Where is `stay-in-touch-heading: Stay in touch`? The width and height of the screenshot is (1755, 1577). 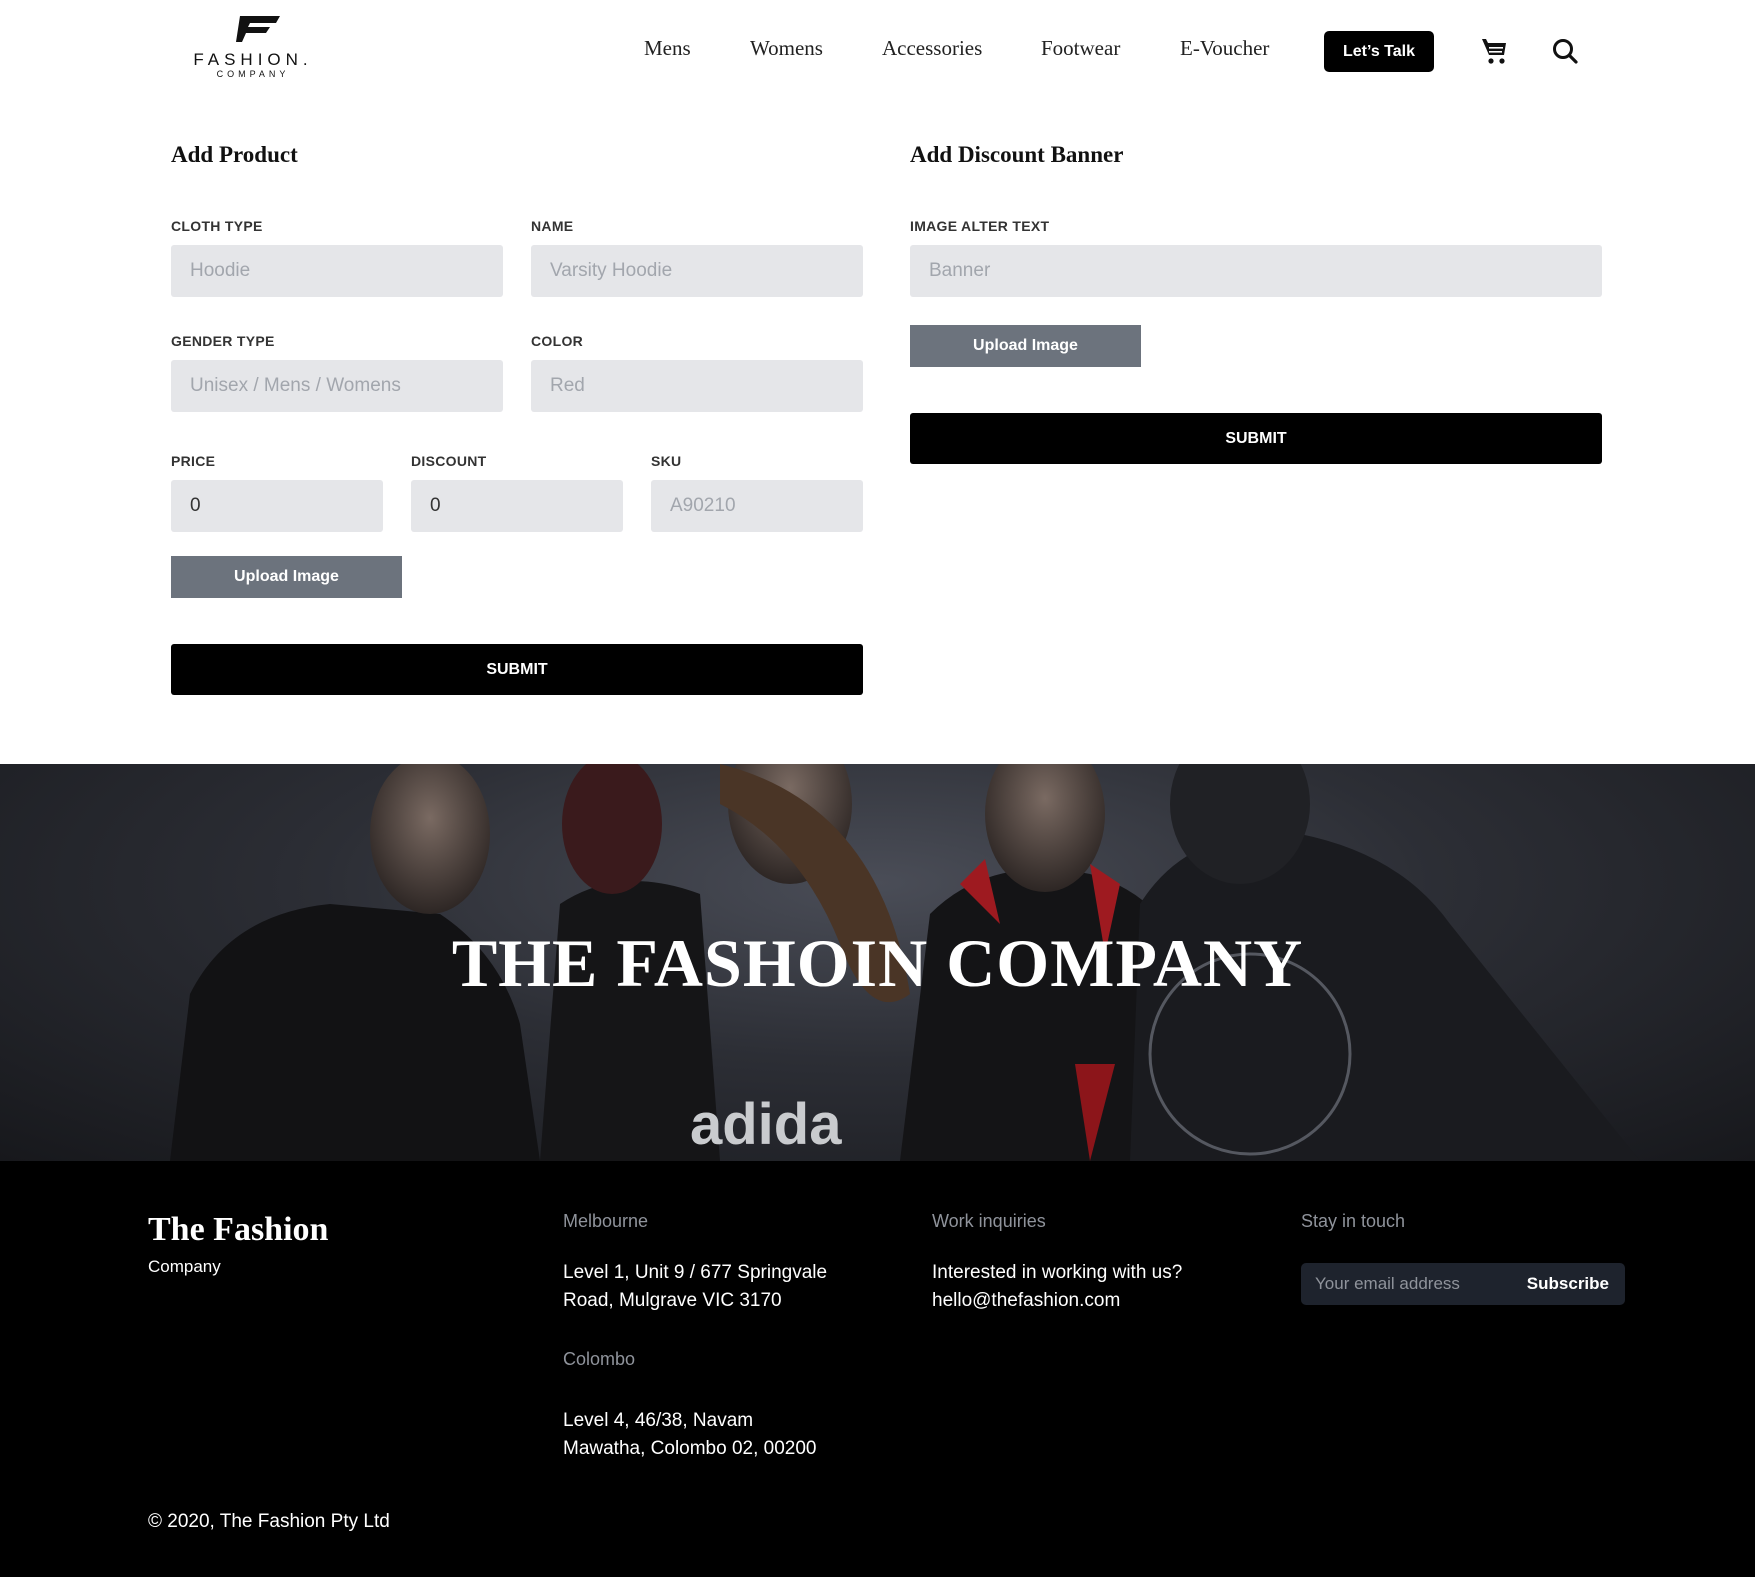 stay-in-touch-heading: Stay in touch is located at coordinates (1353, 1221).